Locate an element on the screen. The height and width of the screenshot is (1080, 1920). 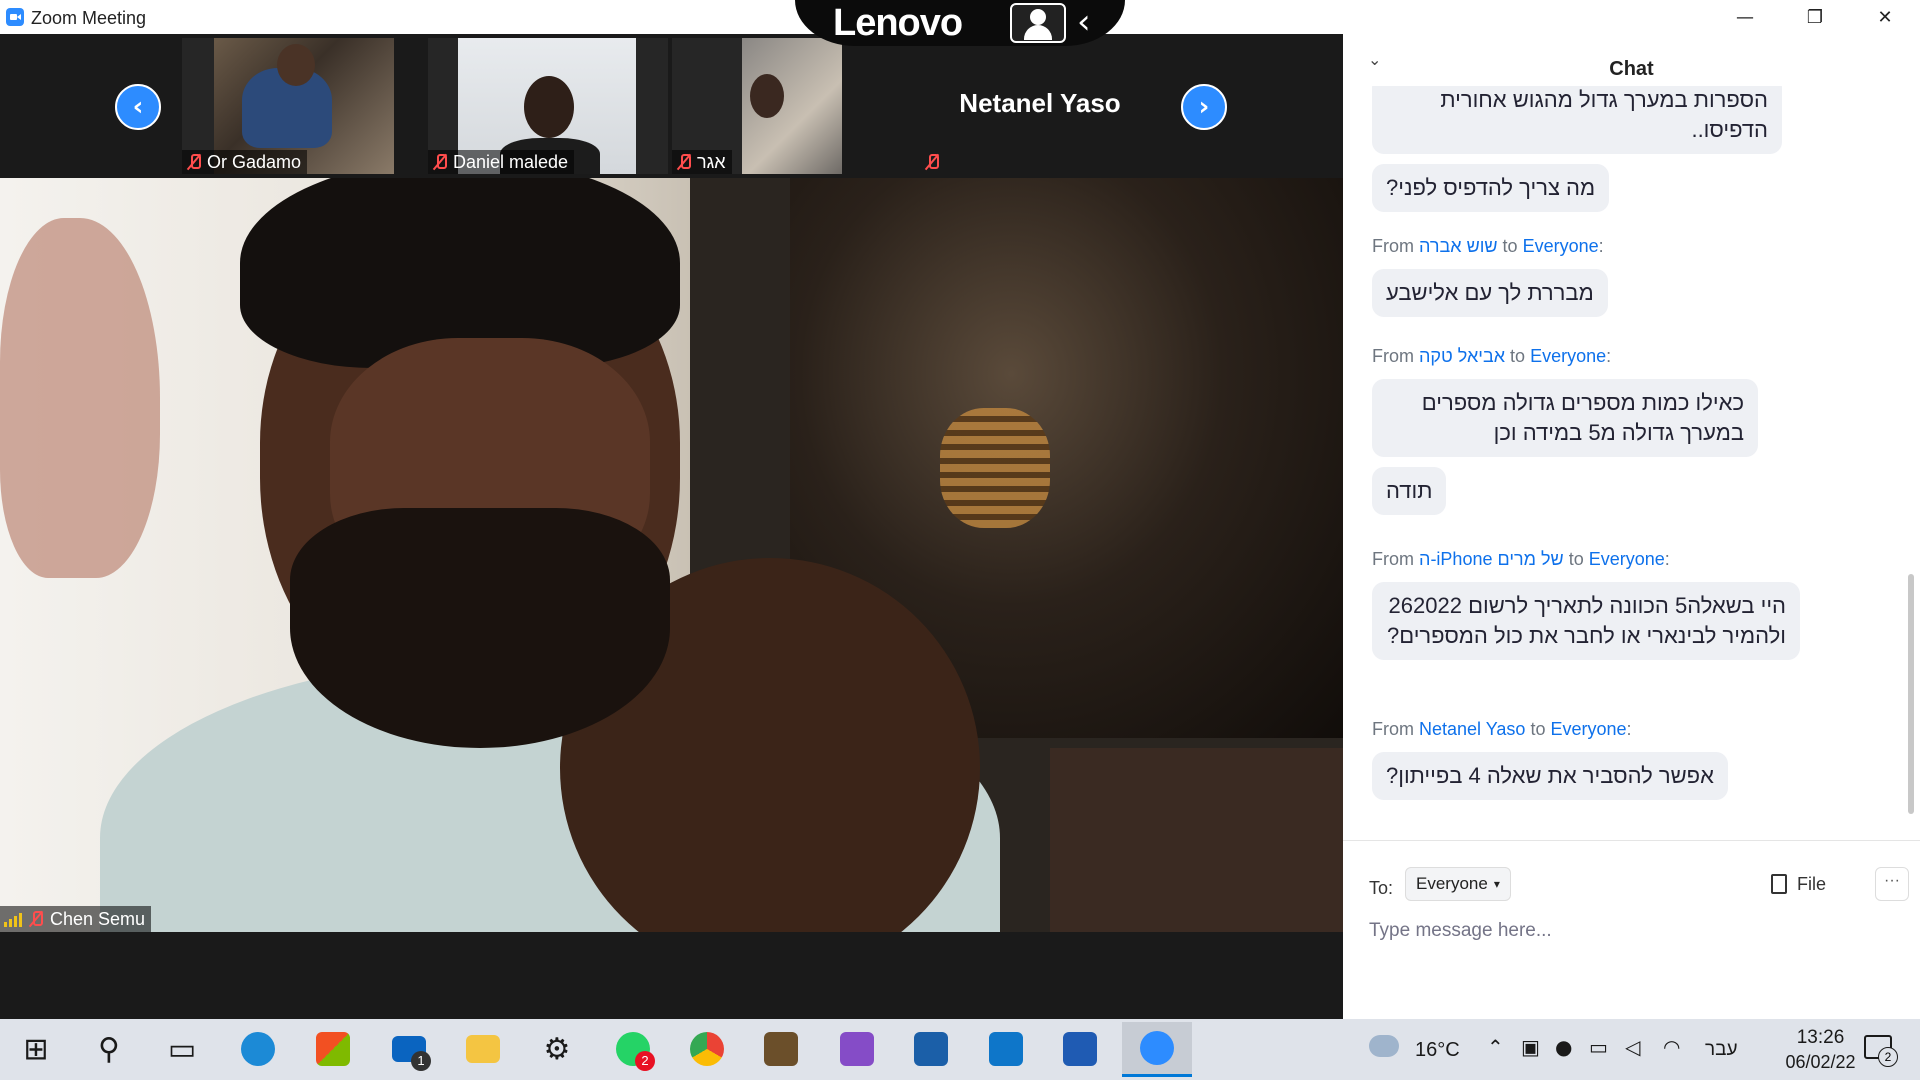
clock-time: 13:26 is located at coordinates (1820, 1038).